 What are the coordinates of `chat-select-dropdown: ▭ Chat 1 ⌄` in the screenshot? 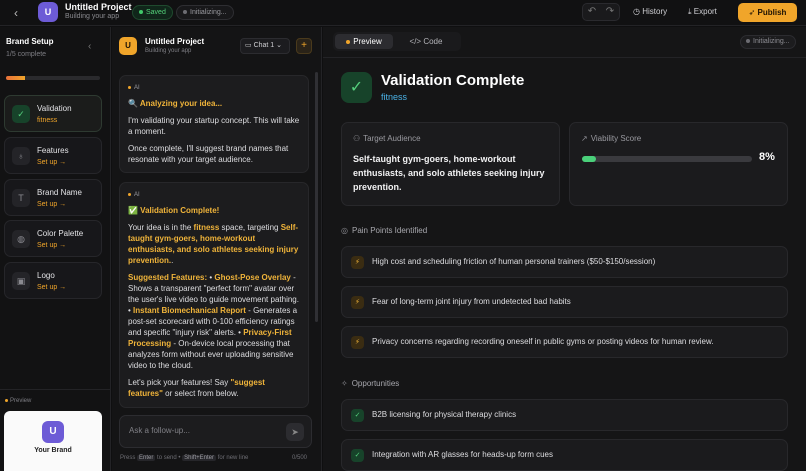 It's located at (265, 46).